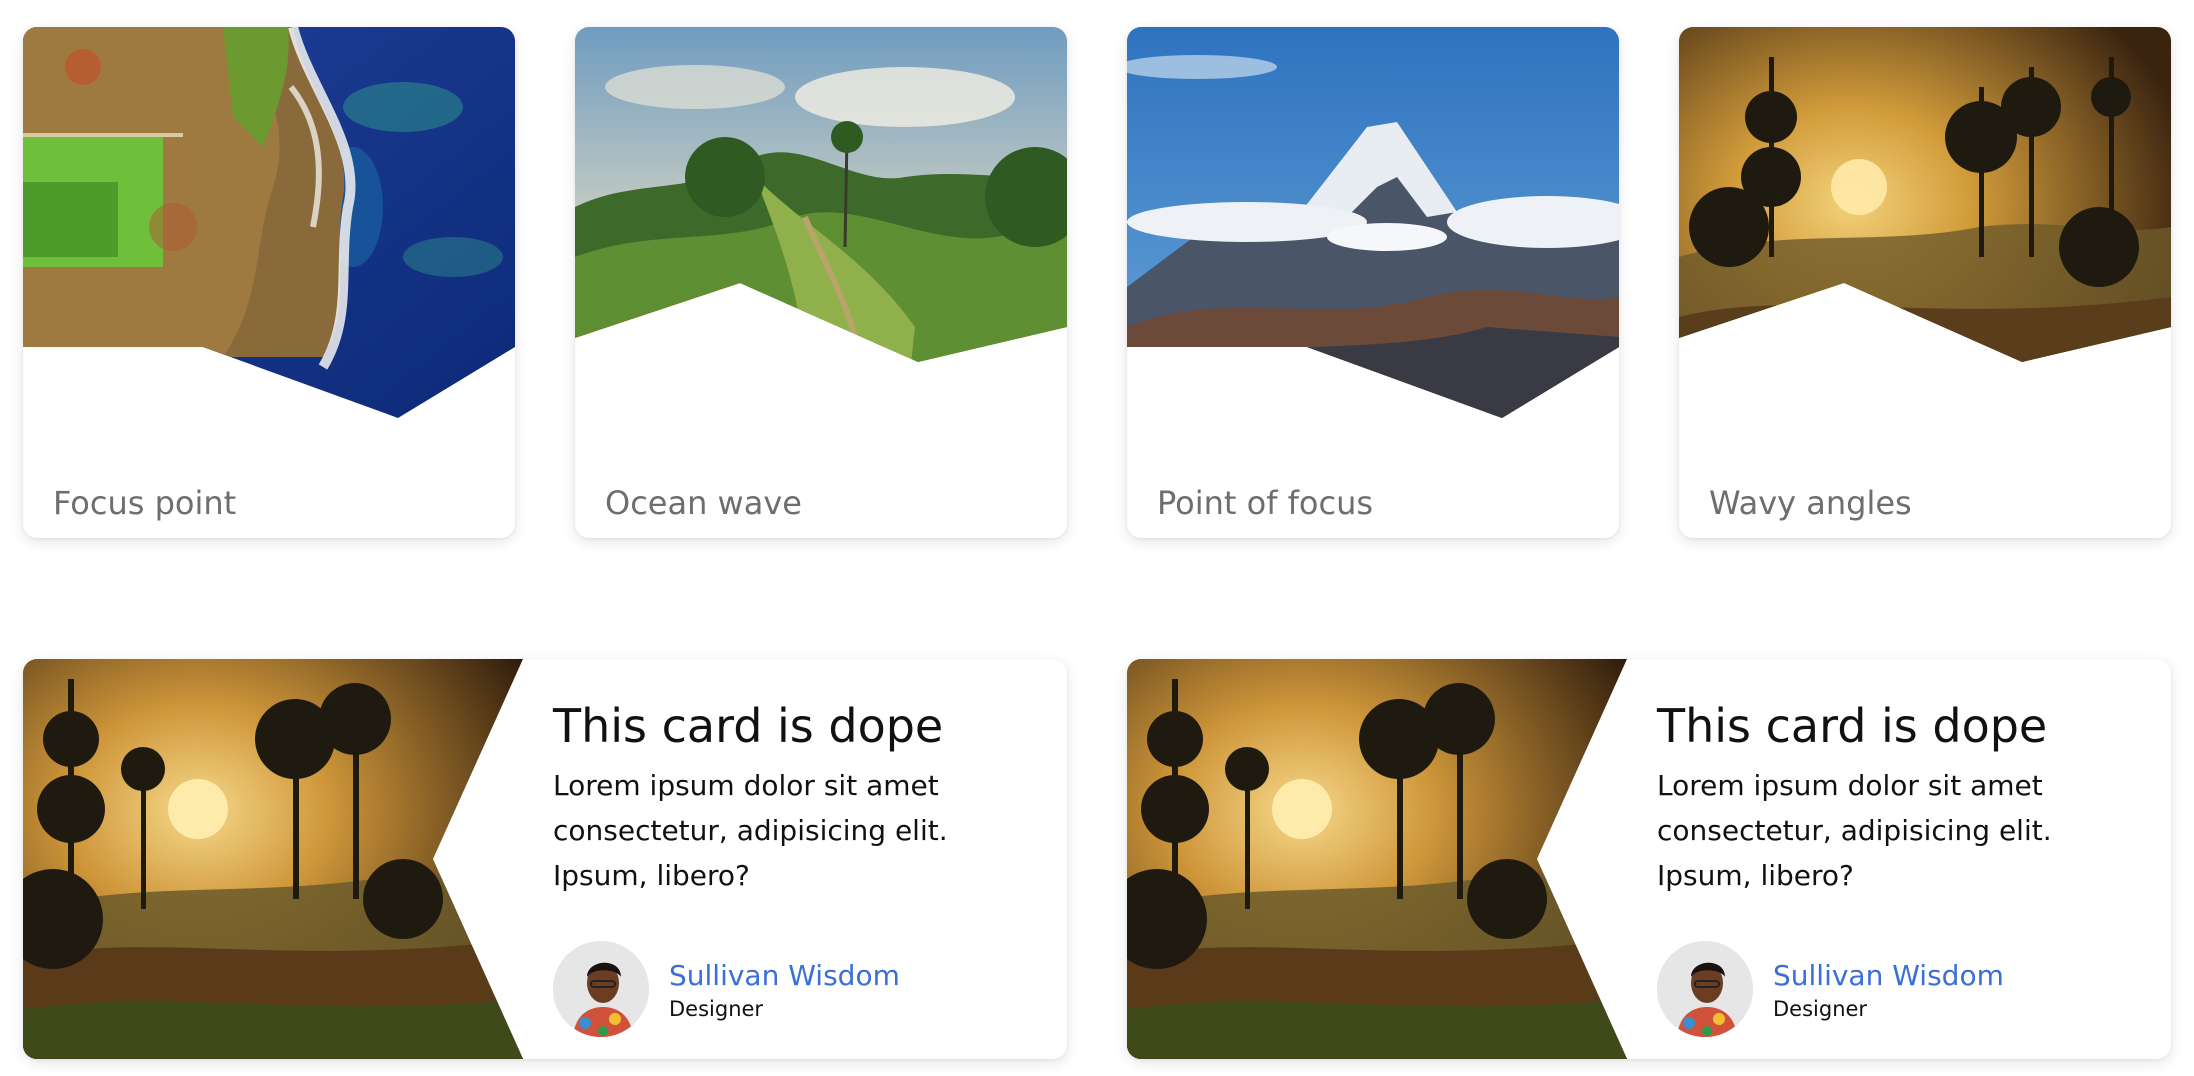  What do you see at coordinates (1265, 503) in the screenshot?
I see `card-caption: Point of focus` at bounding box center [1265, 503].